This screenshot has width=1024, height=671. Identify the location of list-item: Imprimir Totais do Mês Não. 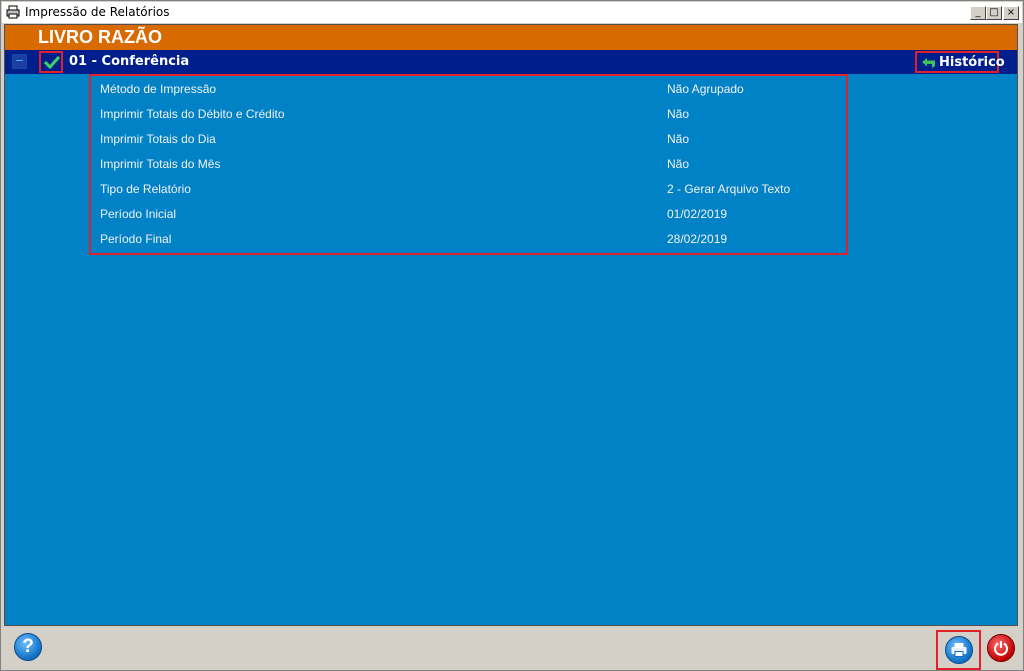
(468, 163).